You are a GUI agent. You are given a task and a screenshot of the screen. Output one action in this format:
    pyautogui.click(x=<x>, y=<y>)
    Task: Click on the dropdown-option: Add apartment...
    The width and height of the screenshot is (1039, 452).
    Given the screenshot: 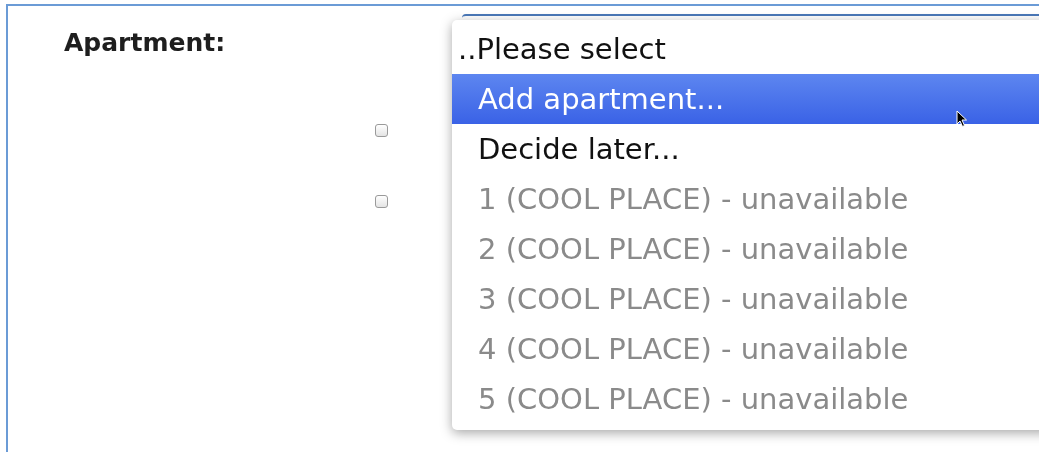 What is the action you would take?
    pyautogui.click(x=745, y=99)
    